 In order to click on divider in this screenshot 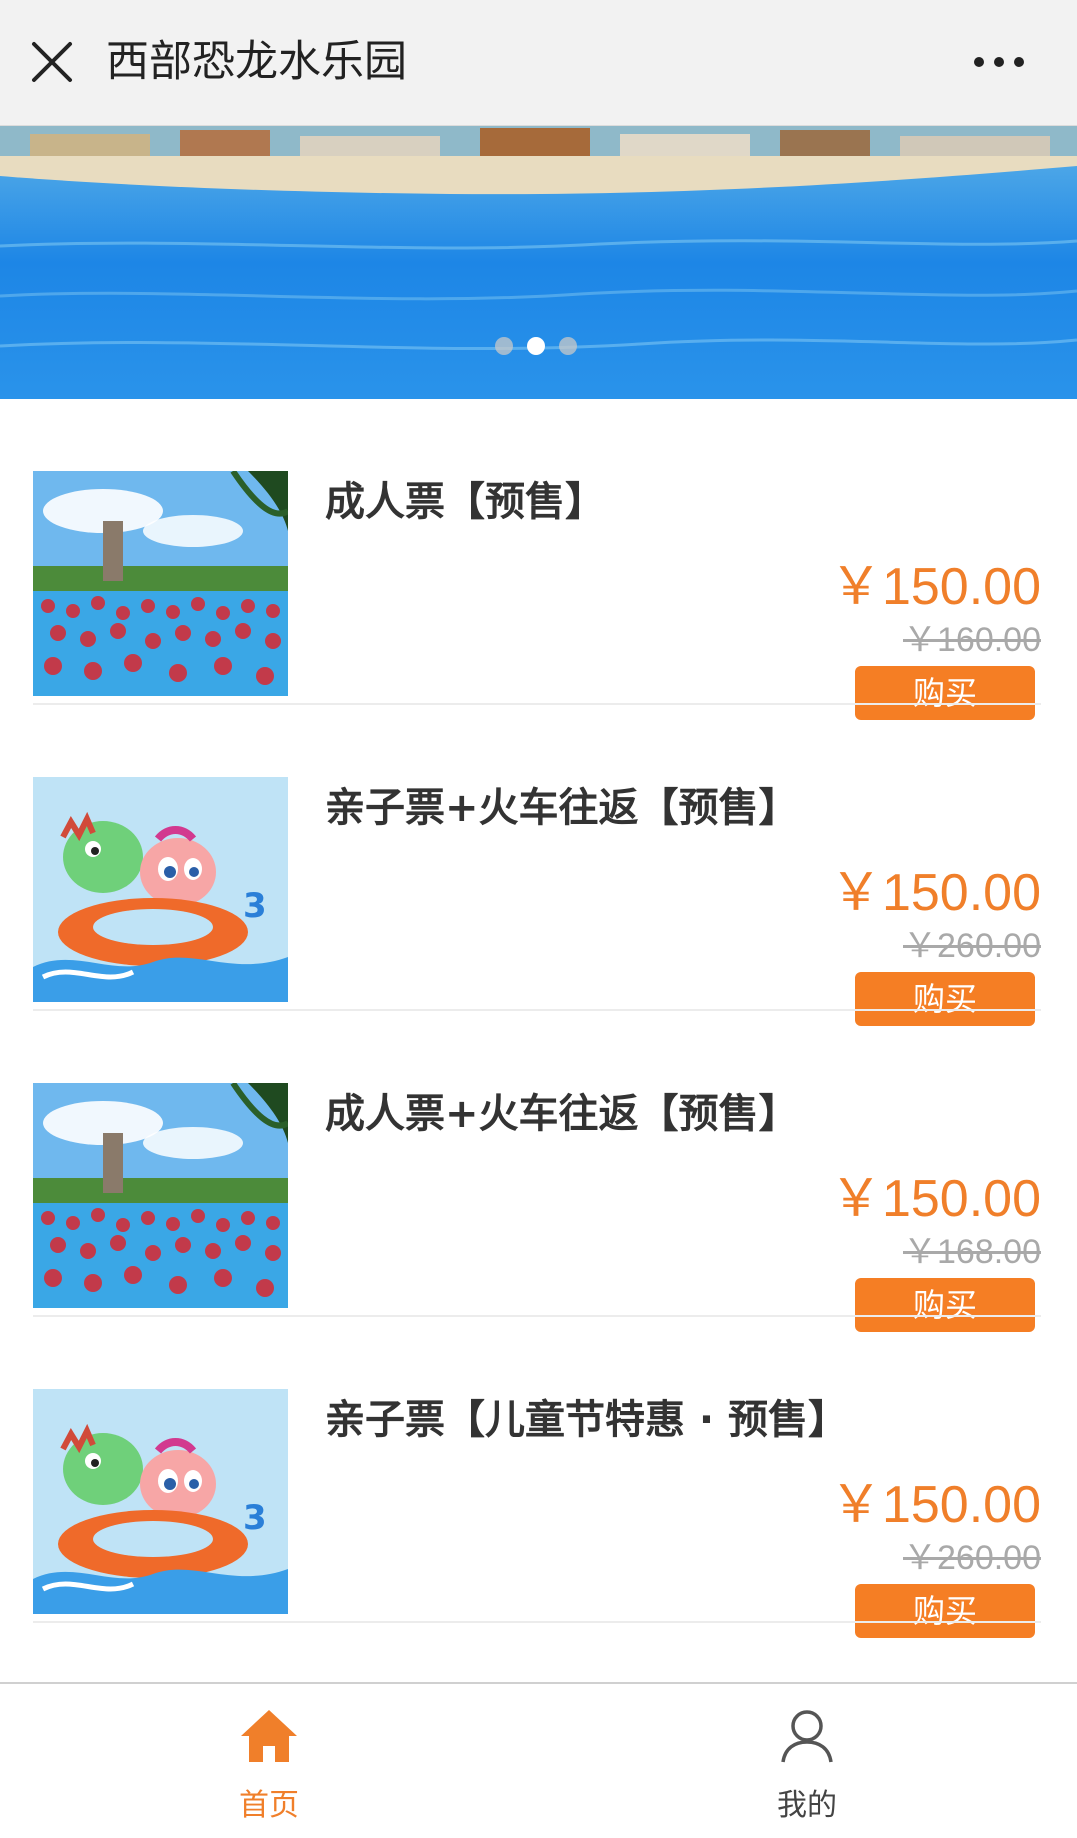, I will do `click(537, 1622)`.